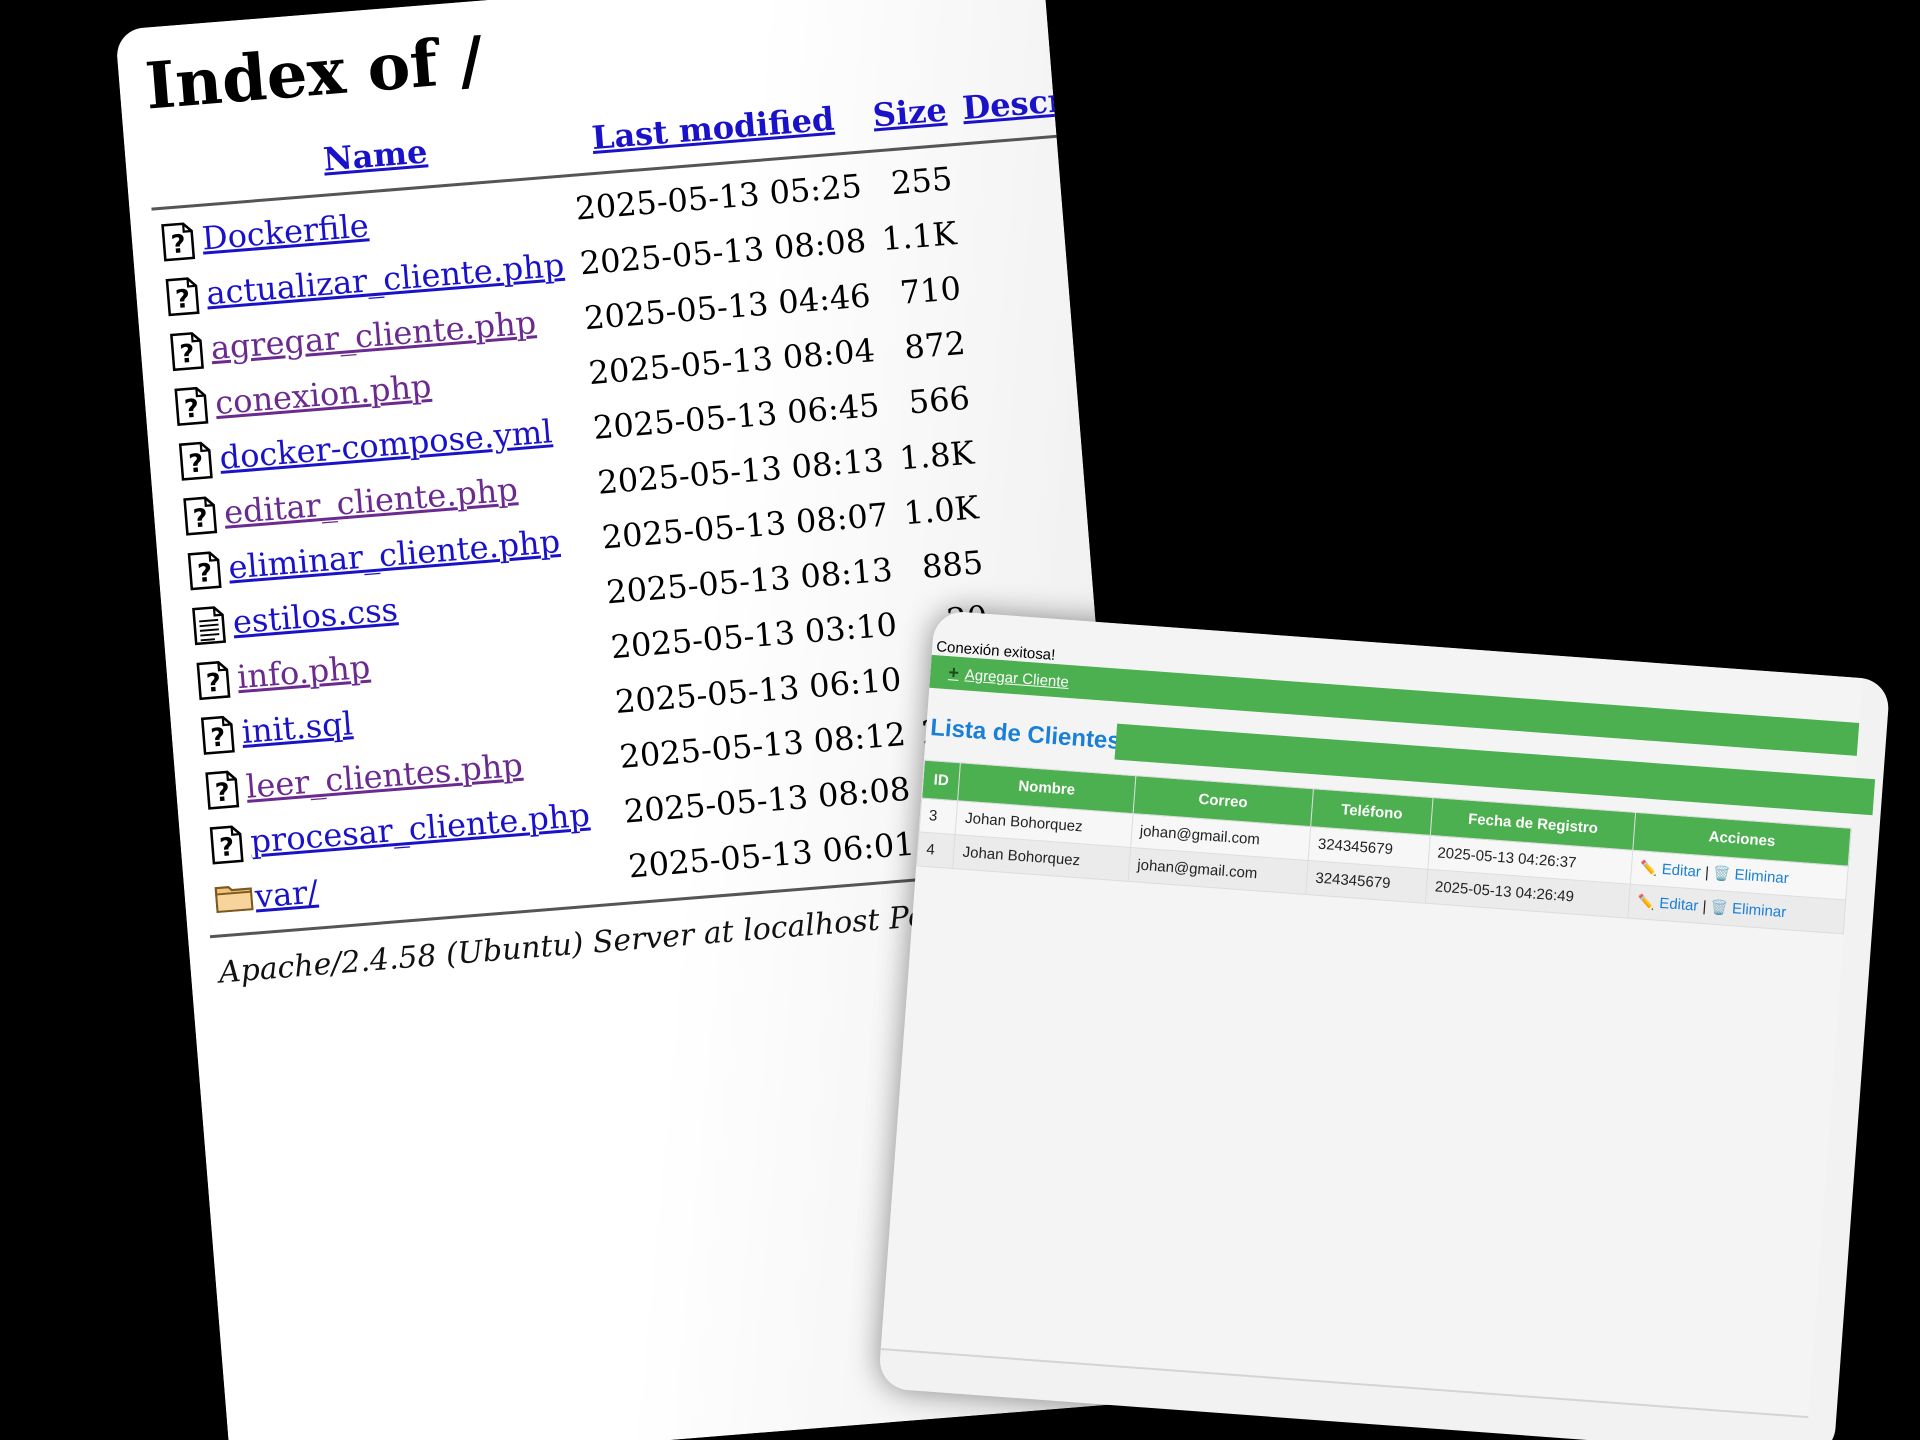 The image size is (1920, 1440). I want to click on icon-column-header, so click(169, 174).